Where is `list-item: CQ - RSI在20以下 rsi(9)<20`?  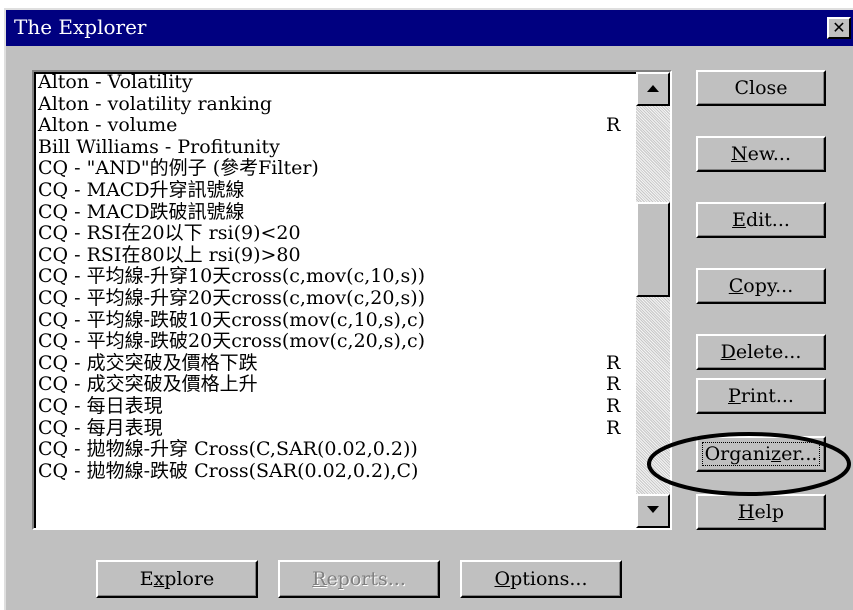
list-item: CQ - RSI在20以下 rsi(9)<20 is located at coordinates (338, 234).